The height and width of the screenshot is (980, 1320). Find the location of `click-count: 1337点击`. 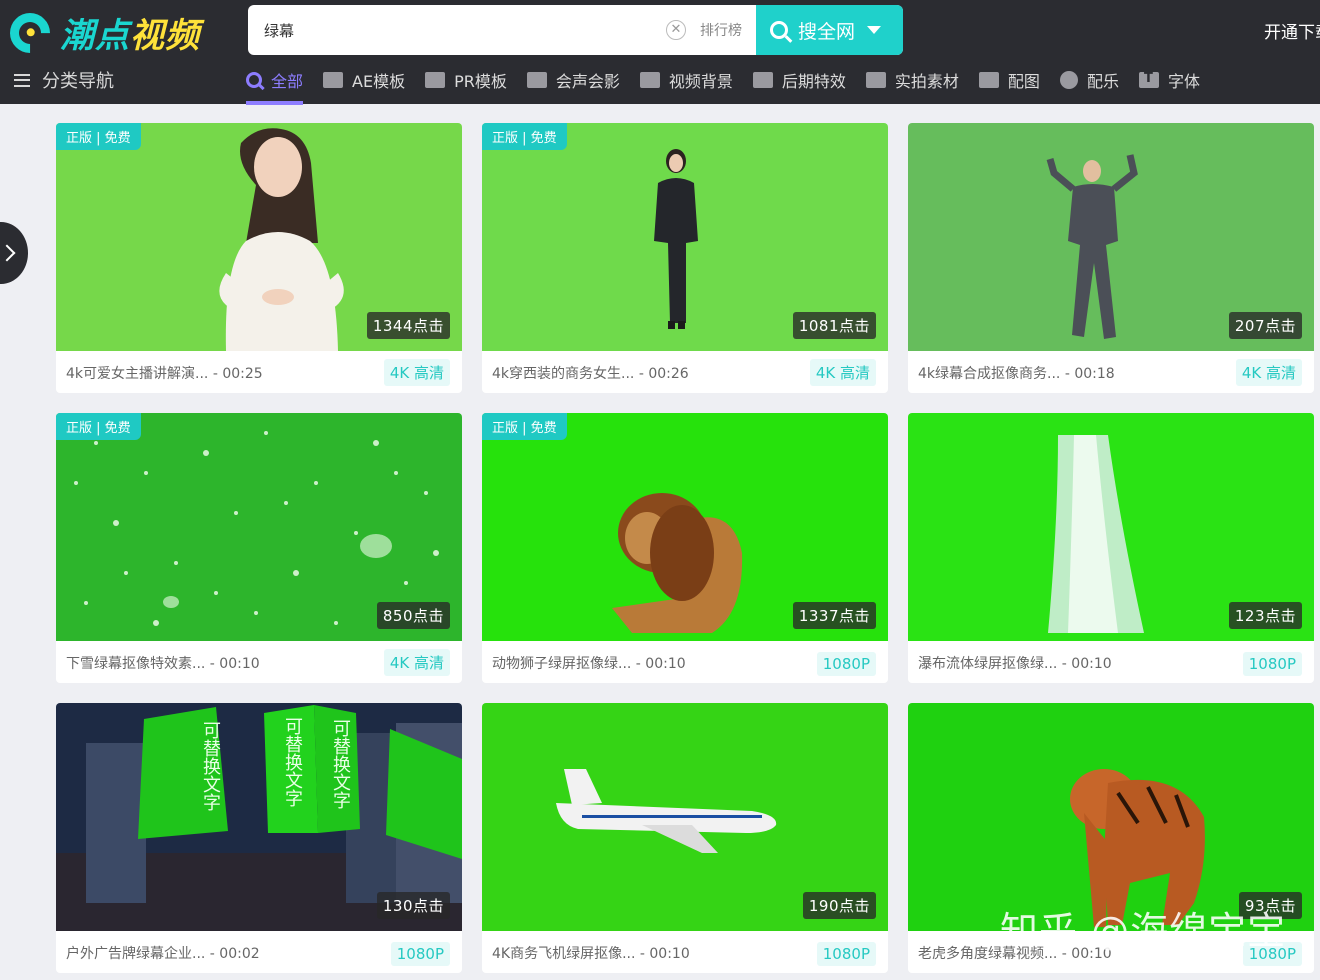

click-count: 1337点击 is located at coordinates (834, 615).